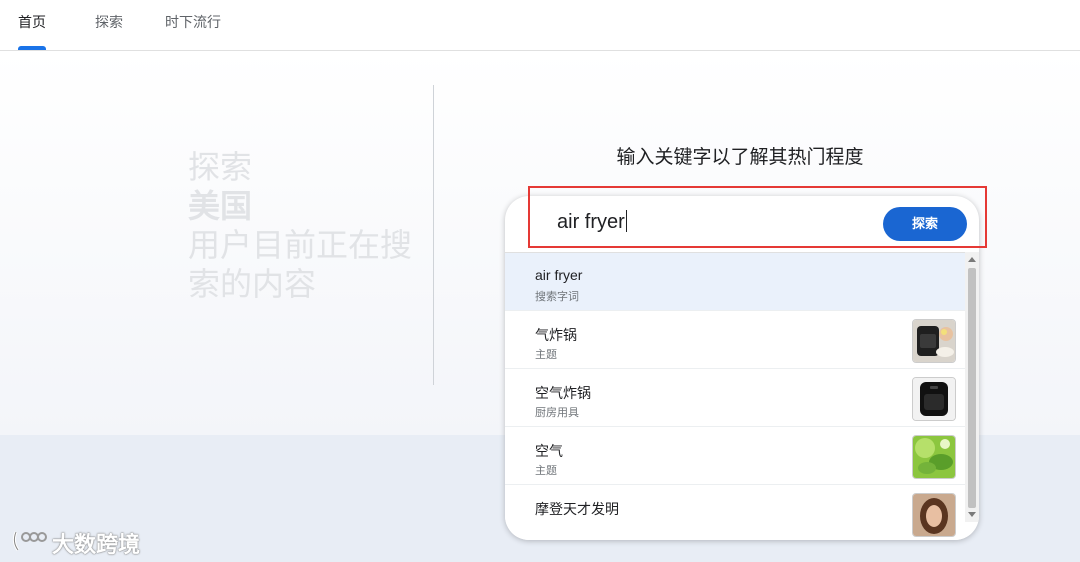 This screenshot has height=562, width=1080. Describe the element at coordinates (557, 413) in the screenshot. I see `suggestion-type: 厨房用具` at that location.